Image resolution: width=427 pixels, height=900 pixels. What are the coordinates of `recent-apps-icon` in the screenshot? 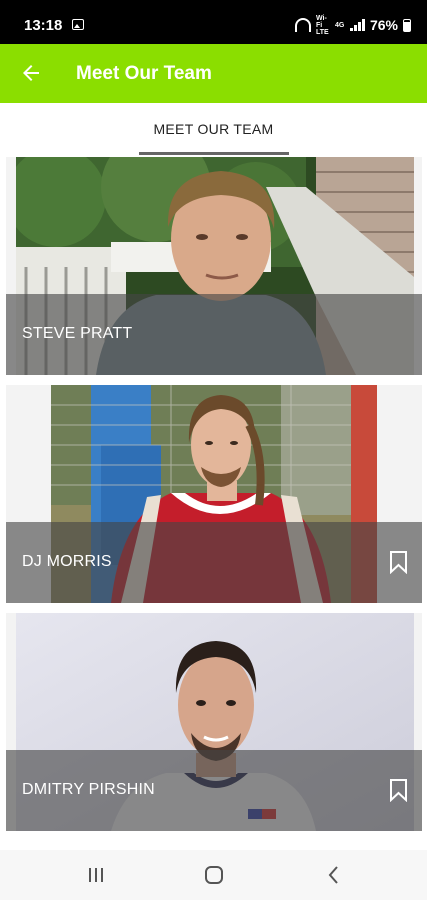 It's located at (96, 875).